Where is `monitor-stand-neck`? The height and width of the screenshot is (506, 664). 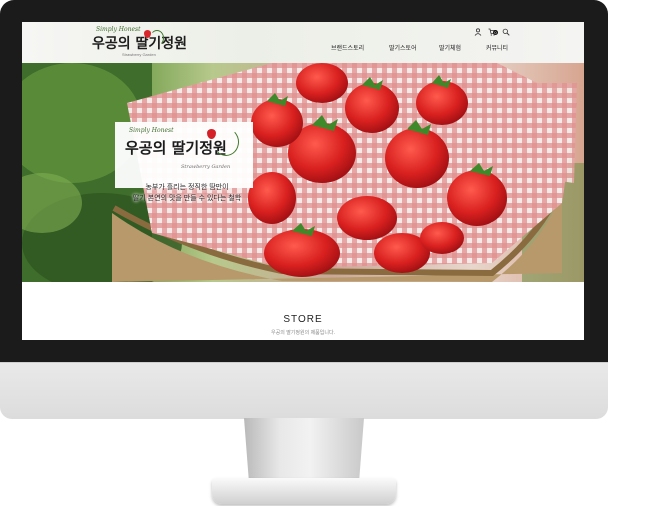
monitor-stand-neck is located at coordinates (304, 449).